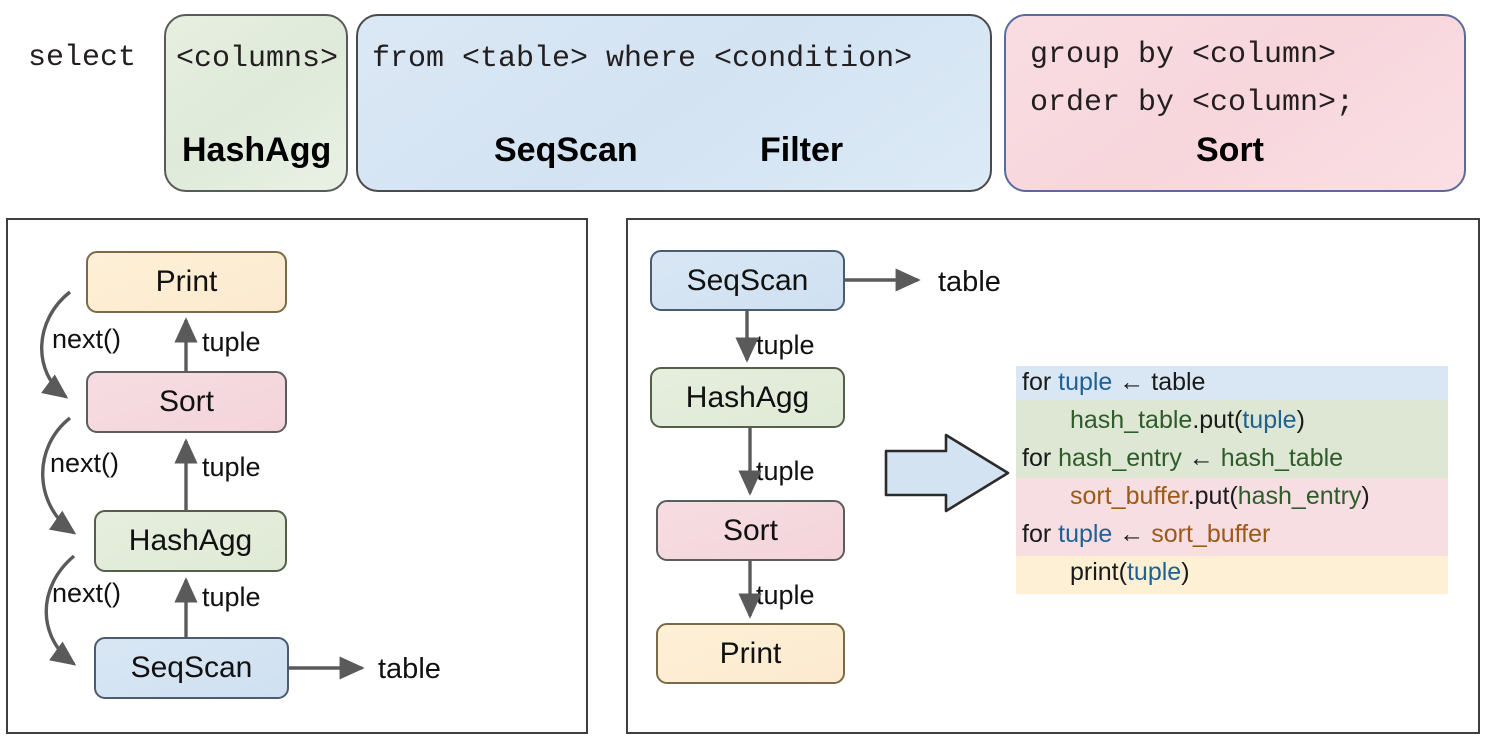  Describe the element at coordinates (1230, 150) in the screenshot. I see `banner-label-sort: Sort` at that location.